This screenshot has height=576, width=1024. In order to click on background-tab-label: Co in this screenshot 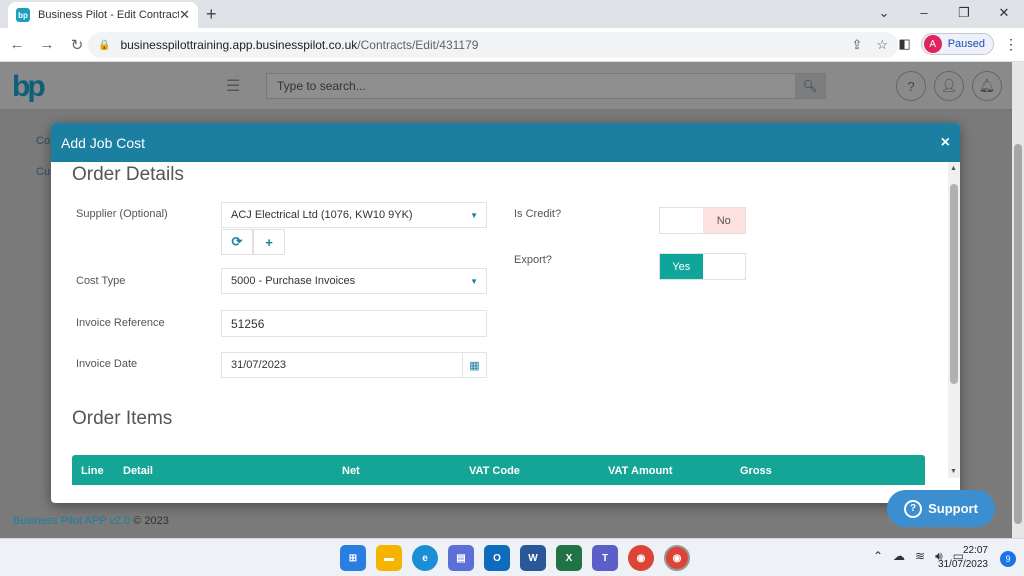, I will do `click(43, 141)`.